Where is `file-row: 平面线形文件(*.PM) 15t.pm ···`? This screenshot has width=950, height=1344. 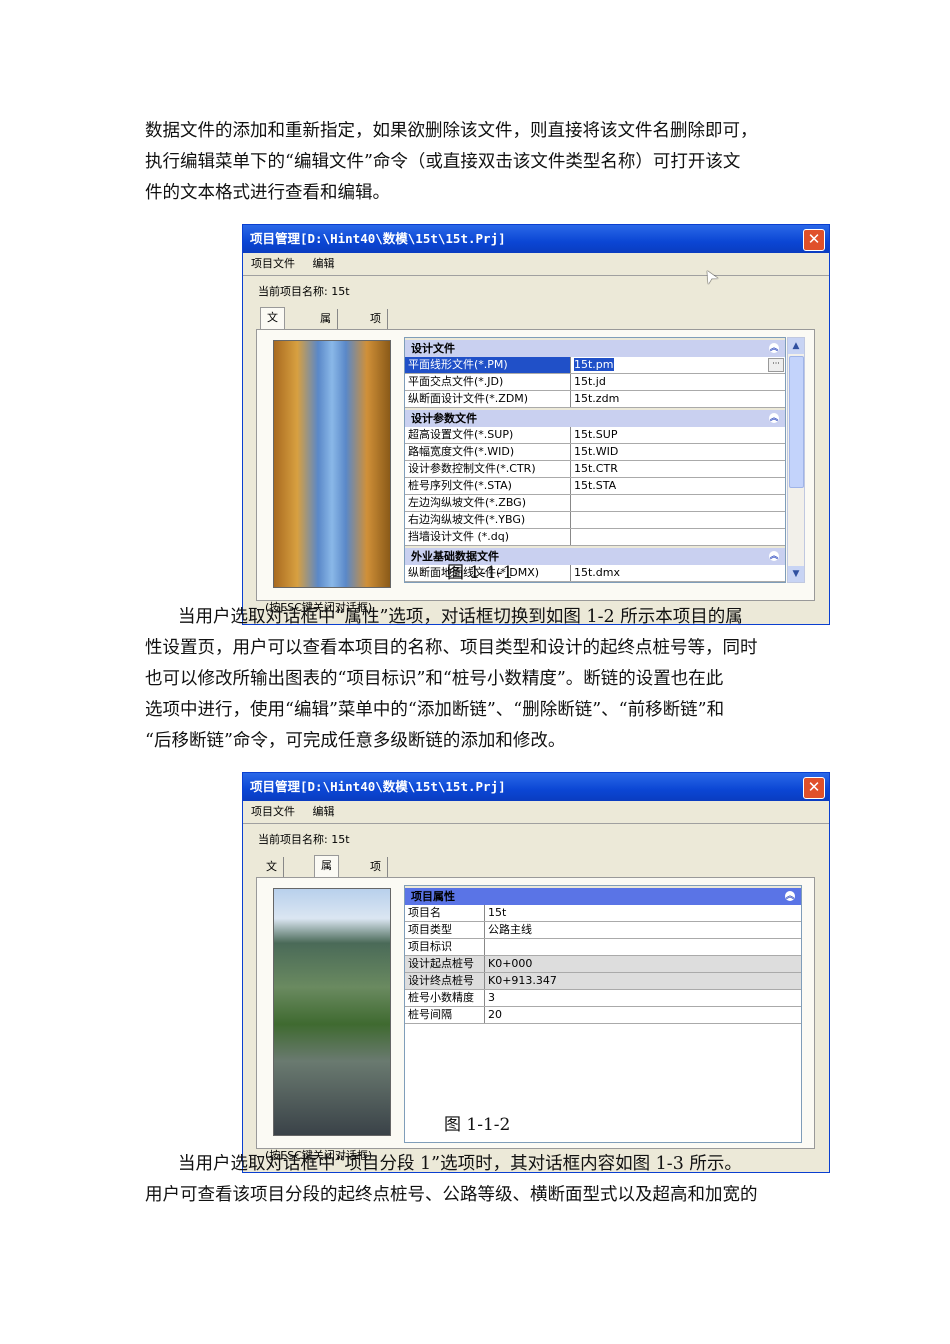 file-row: 平面线形文件(*.PM) 15t.pm ··· is located at coordinates (595, 365).